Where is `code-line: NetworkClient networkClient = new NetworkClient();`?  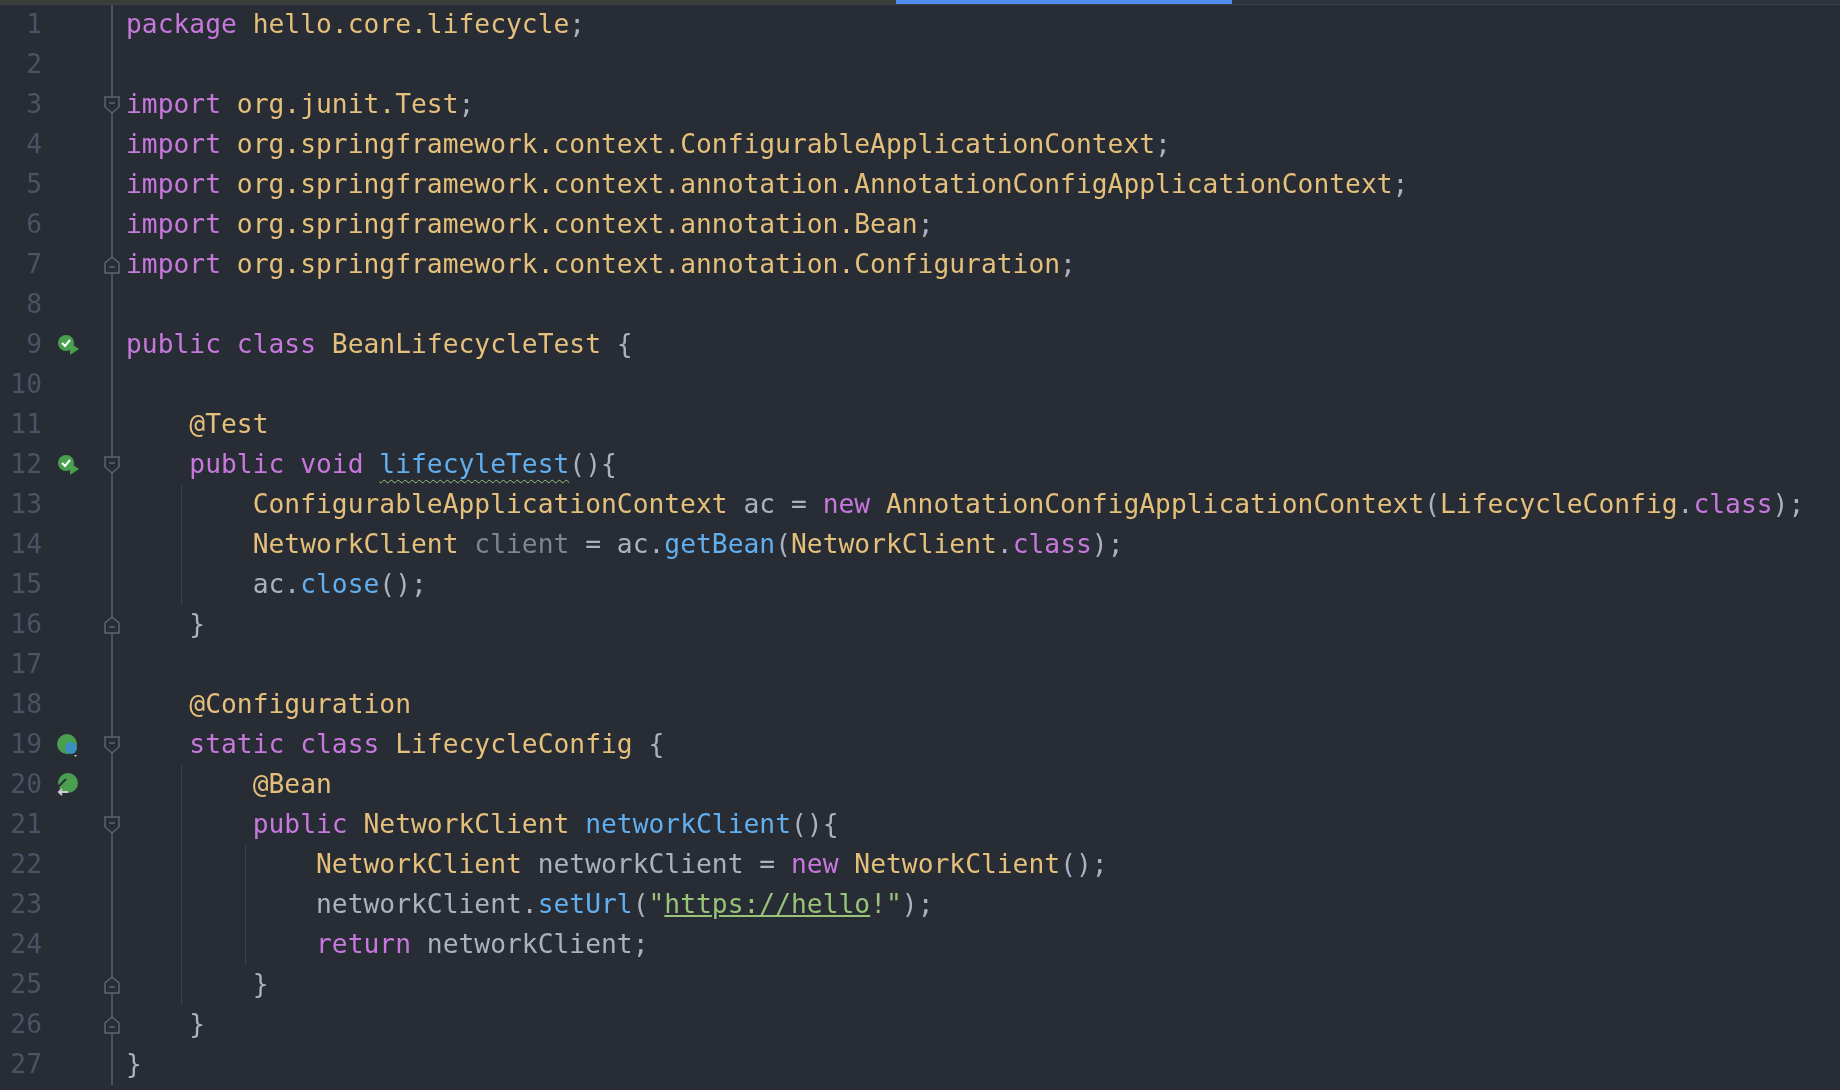 code-line: NetworkClient networkClient = new NetworkClient(); is located at coordinates (712, 865).